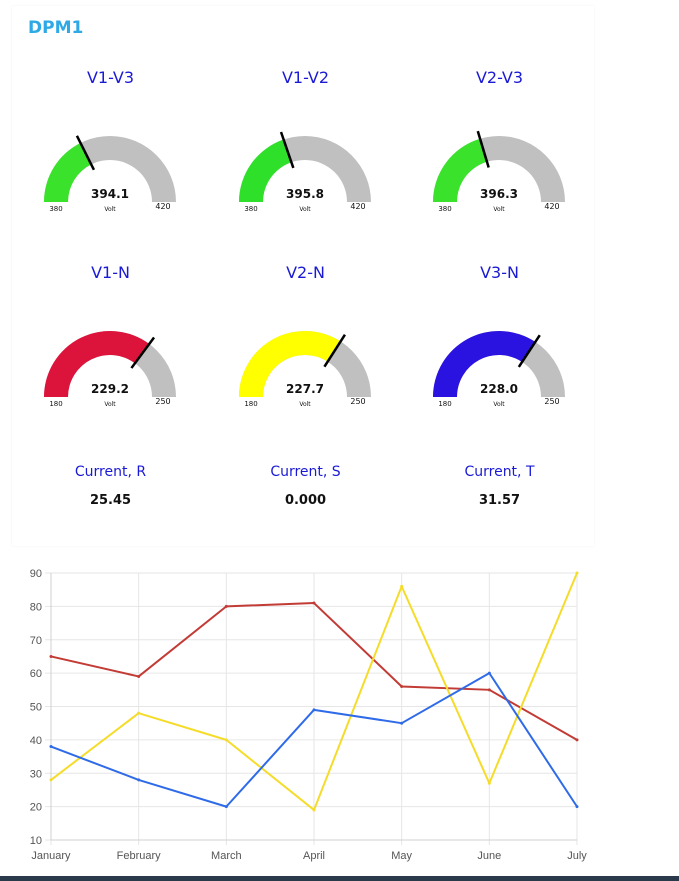 This screenshot has width=679, height=881. What do you see at coordinates (499, 369) in the screenshot?
I see `gauge-svg: 228.0 Volt 180 250` at bounding box center [499, 369].